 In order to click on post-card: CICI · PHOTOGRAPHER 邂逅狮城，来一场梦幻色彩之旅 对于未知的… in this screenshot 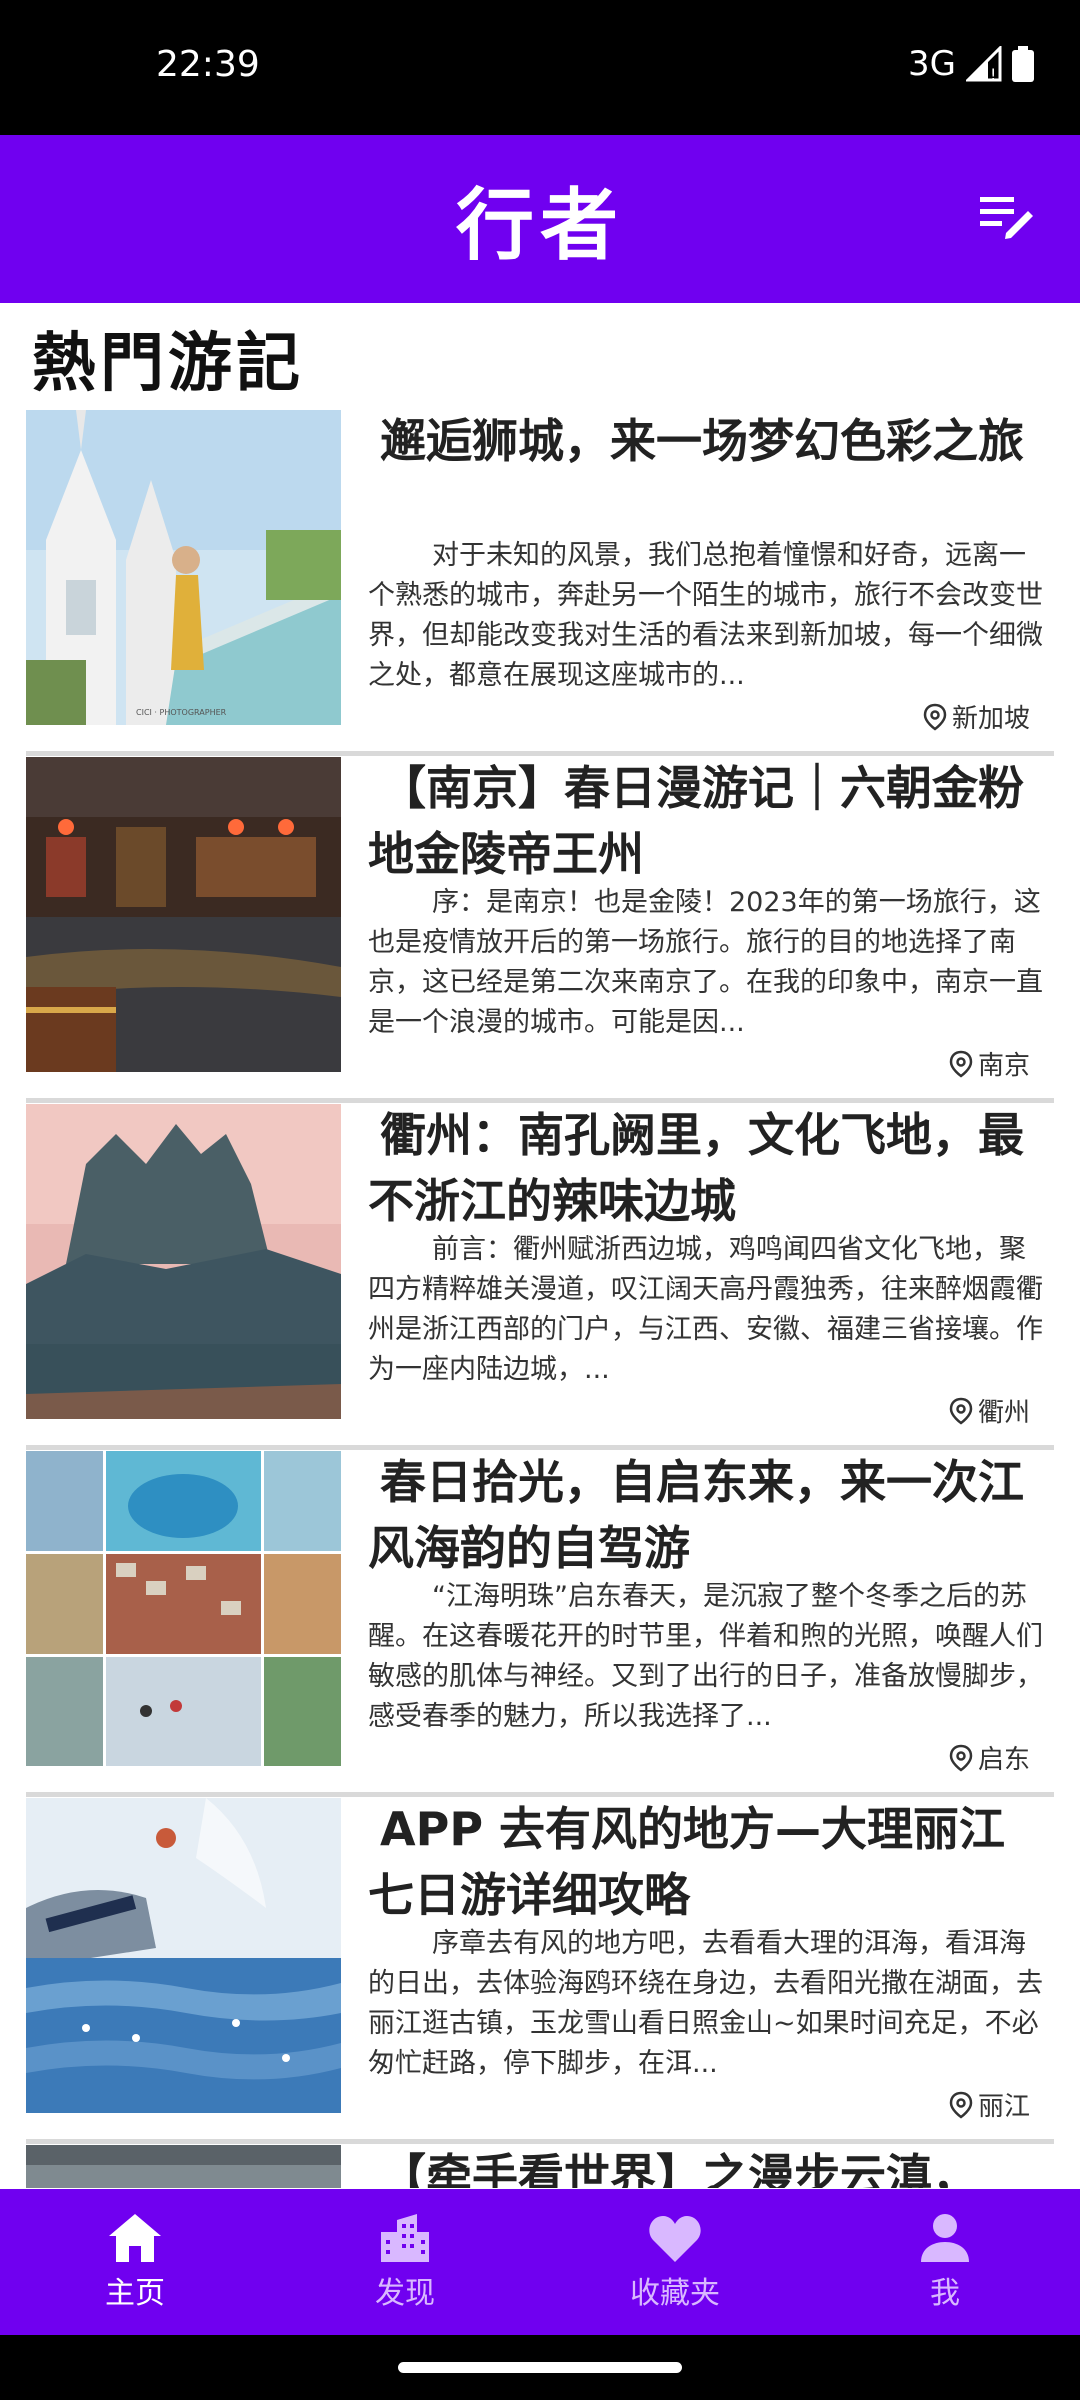, I will do `click(540, 582)`.